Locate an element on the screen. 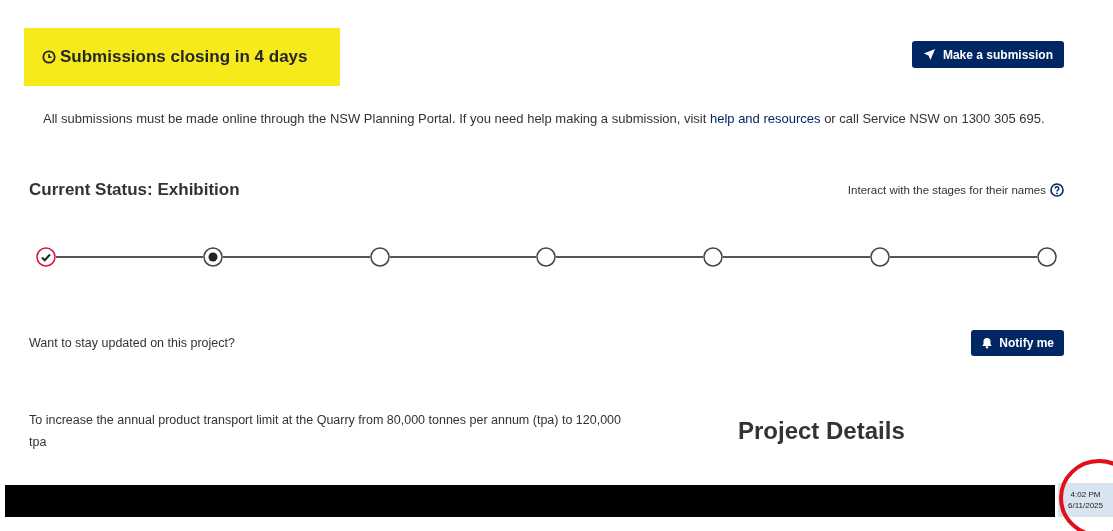  project-details-heading: Project Details is located at coordinates (822, 431).